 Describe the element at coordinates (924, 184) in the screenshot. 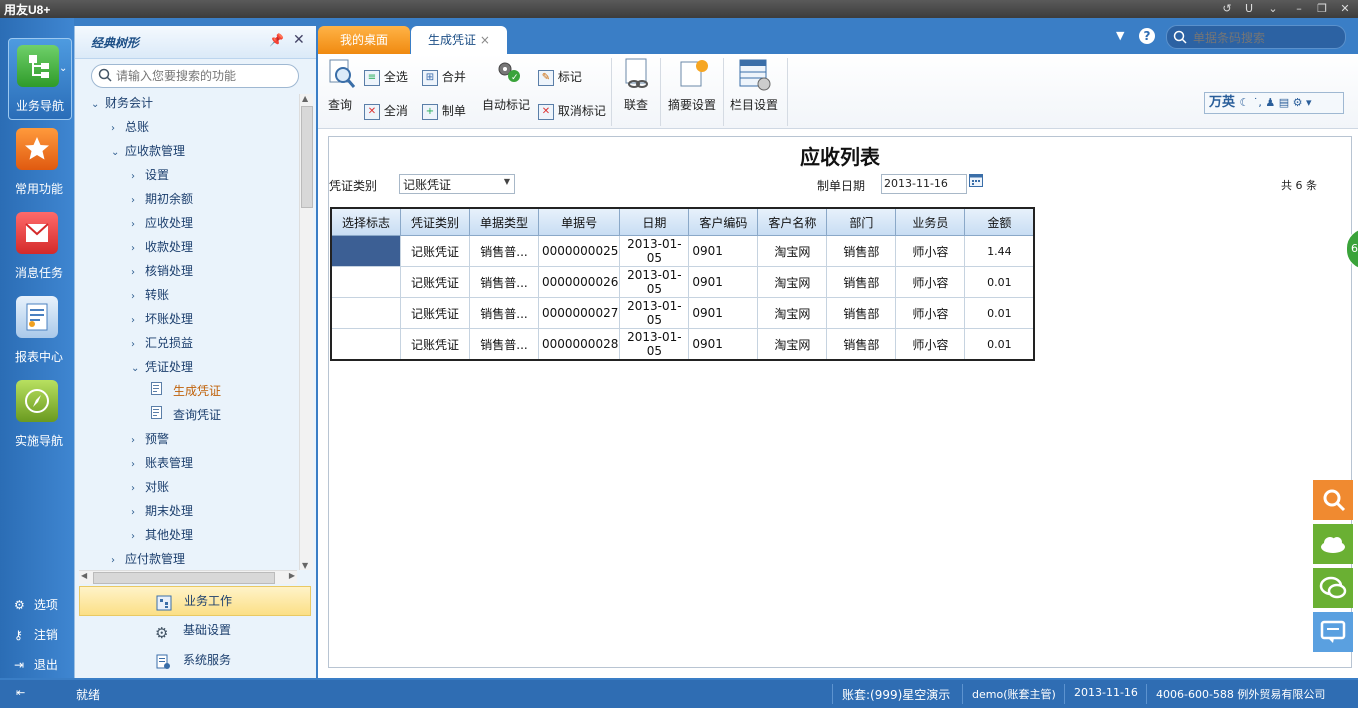

I see `date-input: 2013-11-16` at that location.